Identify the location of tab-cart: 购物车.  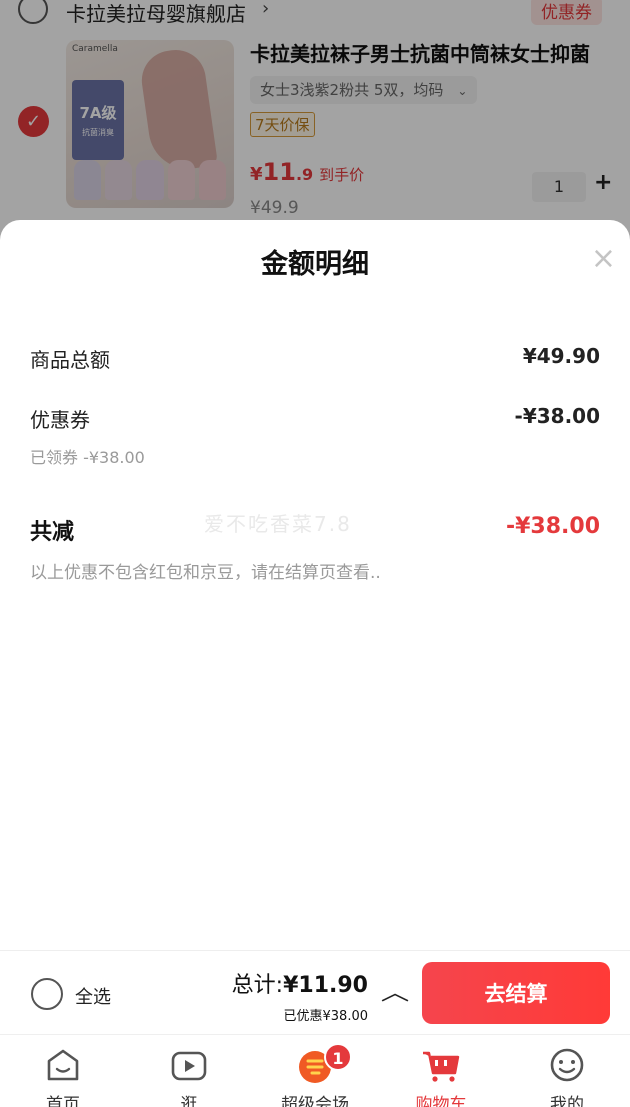
(441, 1071).